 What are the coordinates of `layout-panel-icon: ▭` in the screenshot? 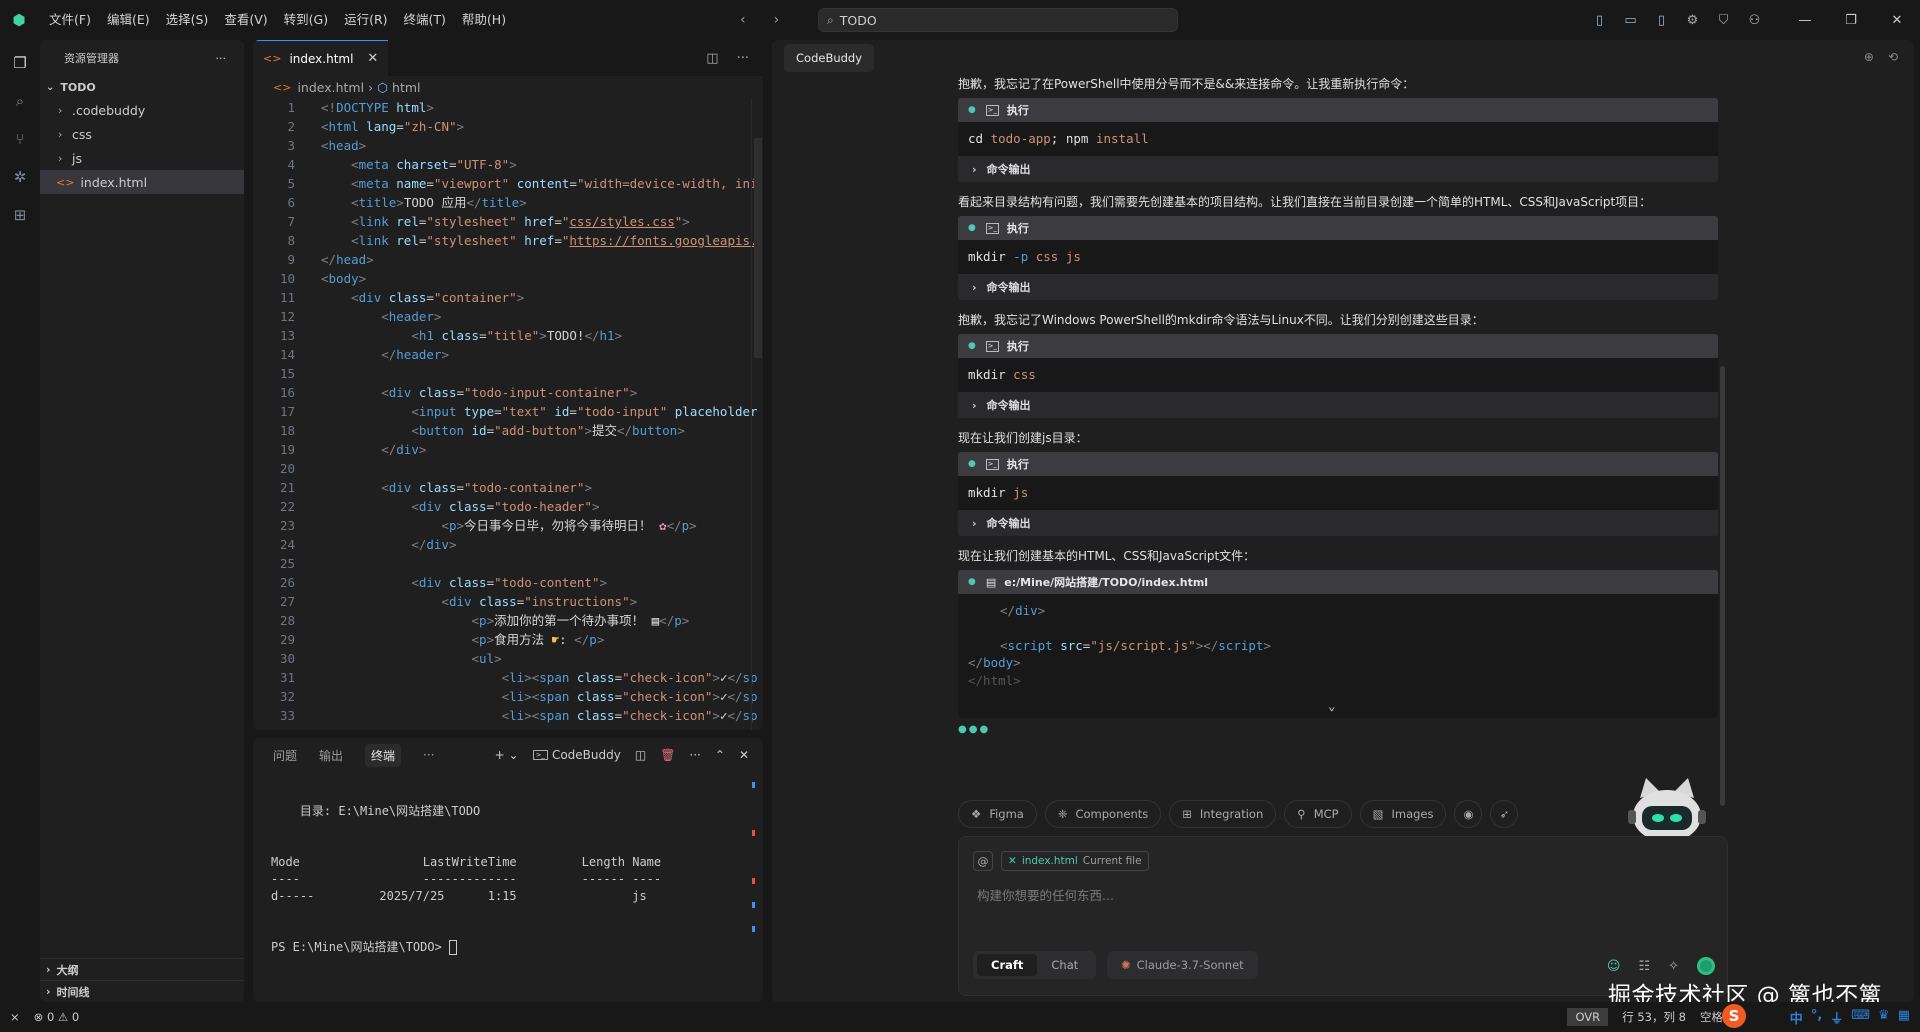 It's located at (1630, 20).